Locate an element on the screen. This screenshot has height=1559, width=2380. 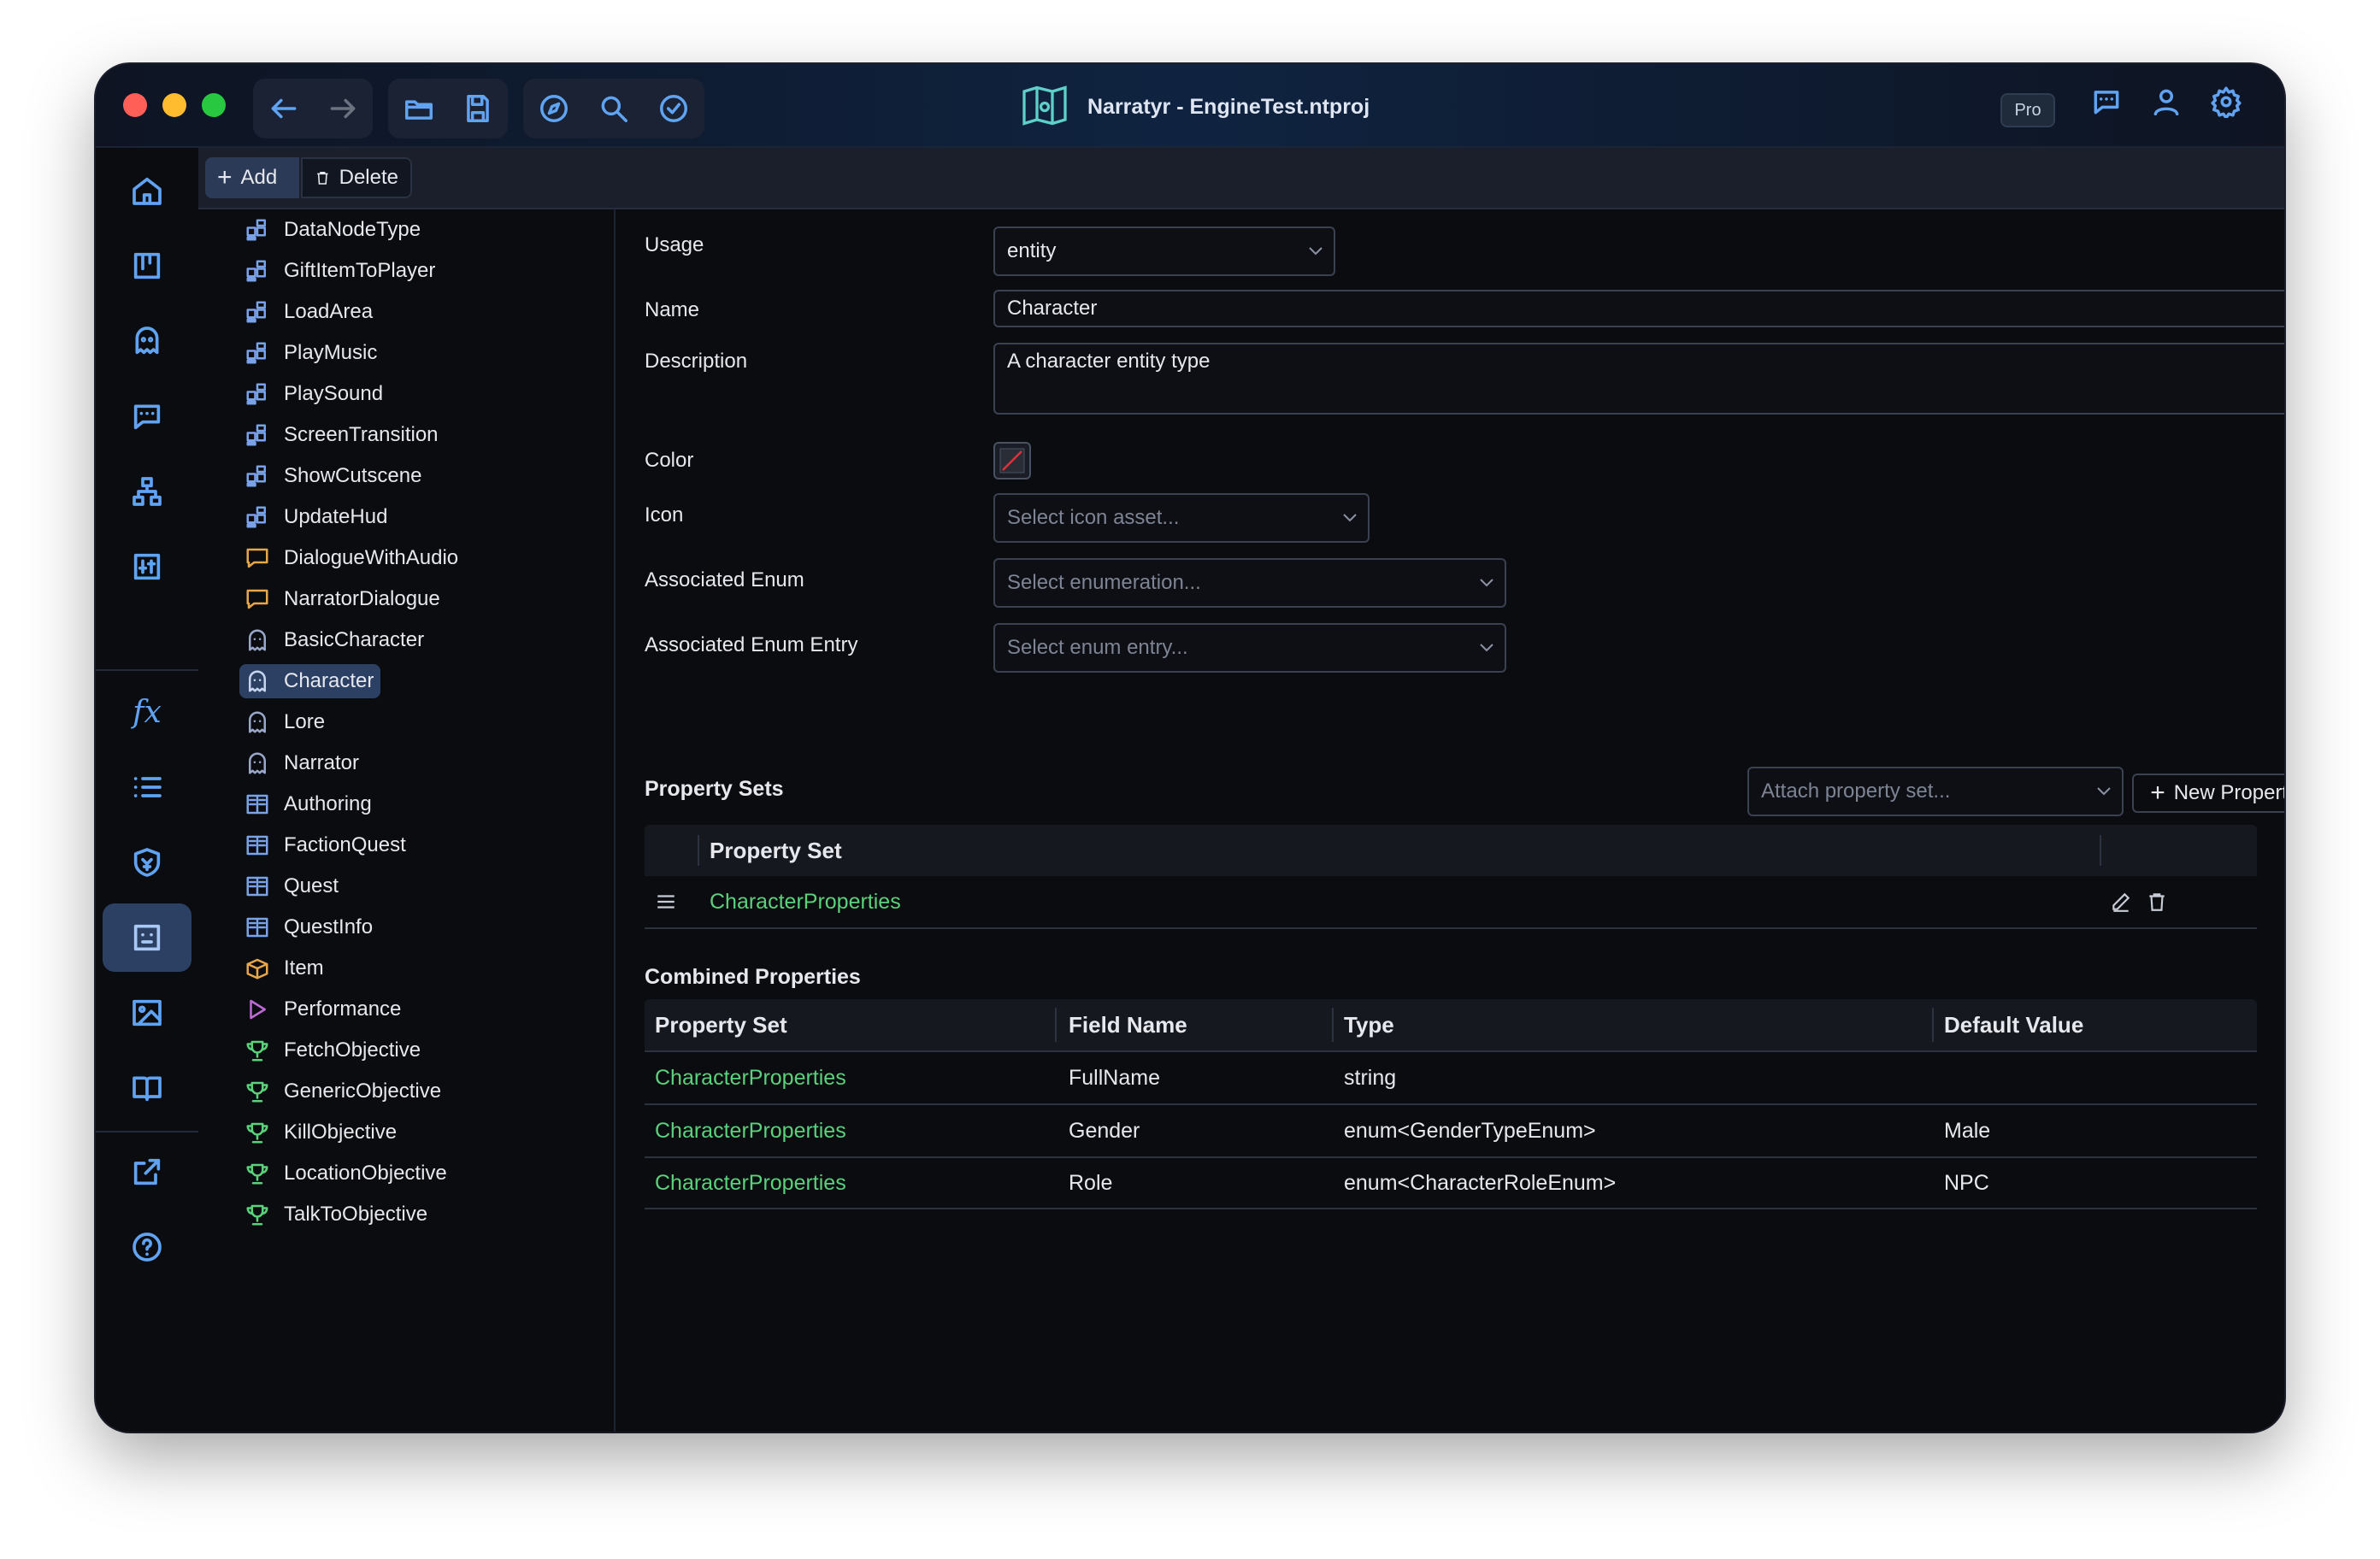
column-header: Type is located at coordinates (1369, 1024).